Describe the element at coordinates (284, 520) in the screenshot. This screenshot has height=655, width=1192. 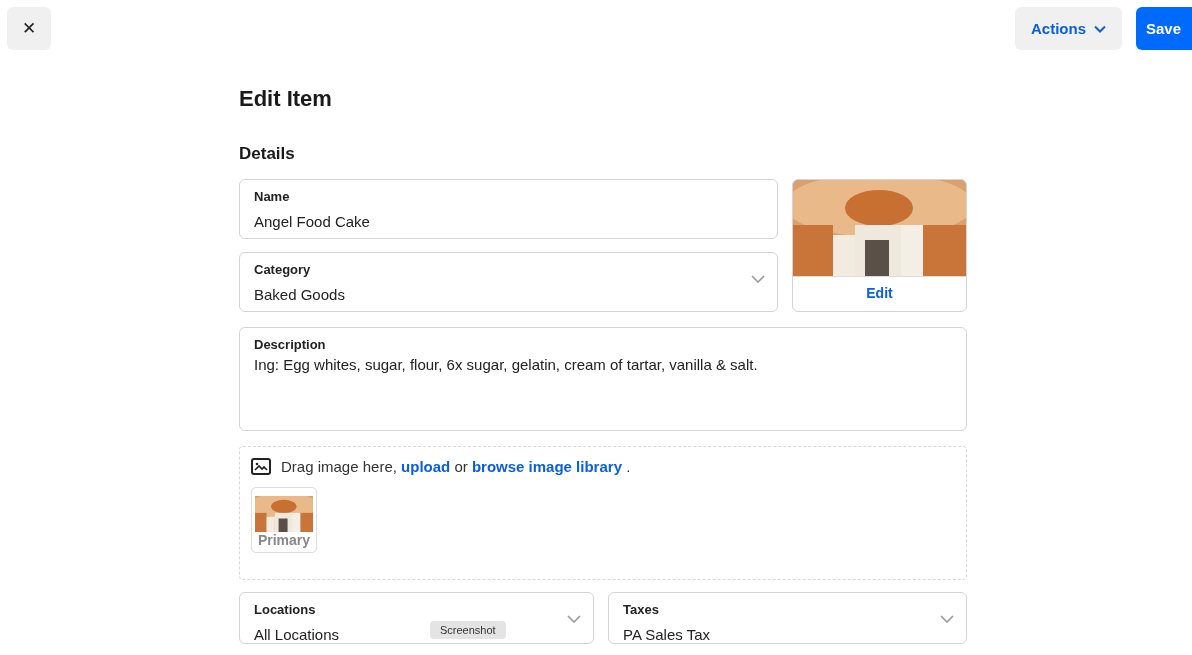
I see `image-thumbnail: Primary` at that location.